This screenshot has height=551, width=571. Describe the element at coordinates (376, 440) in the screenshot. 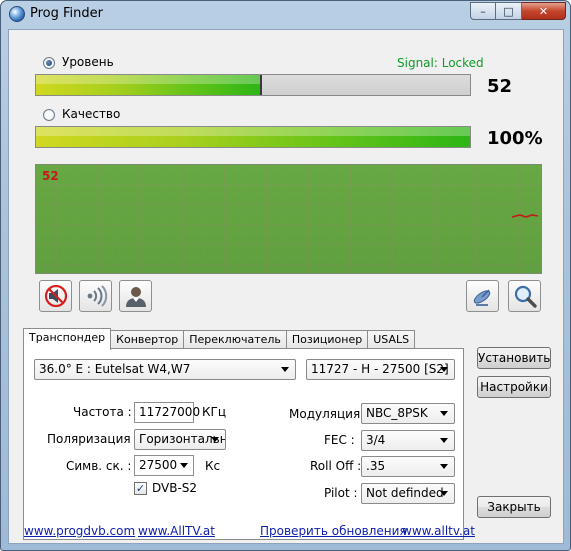

I see `fec-select-value: 3/4` at that location.